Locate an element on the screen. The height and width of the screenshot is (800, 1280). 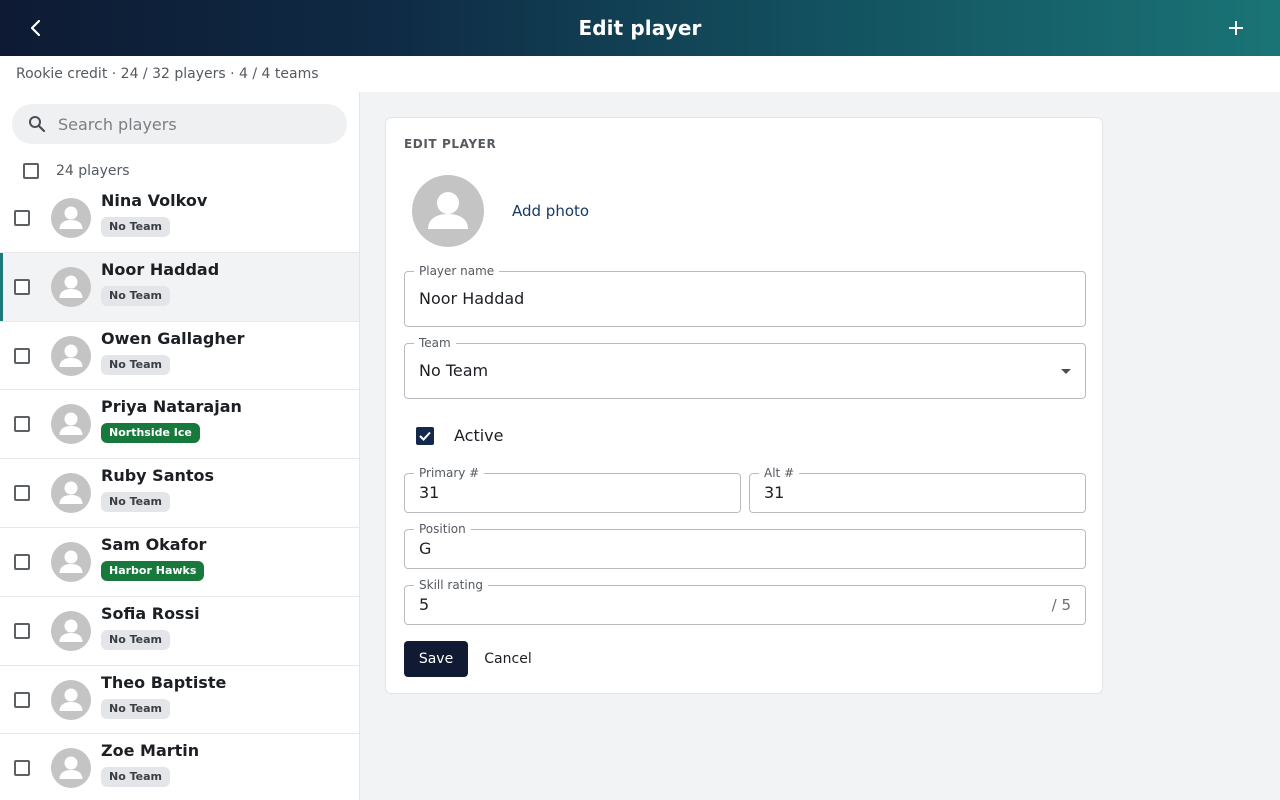
skill-rating-value: 5 is located at coordinates (424, 604).